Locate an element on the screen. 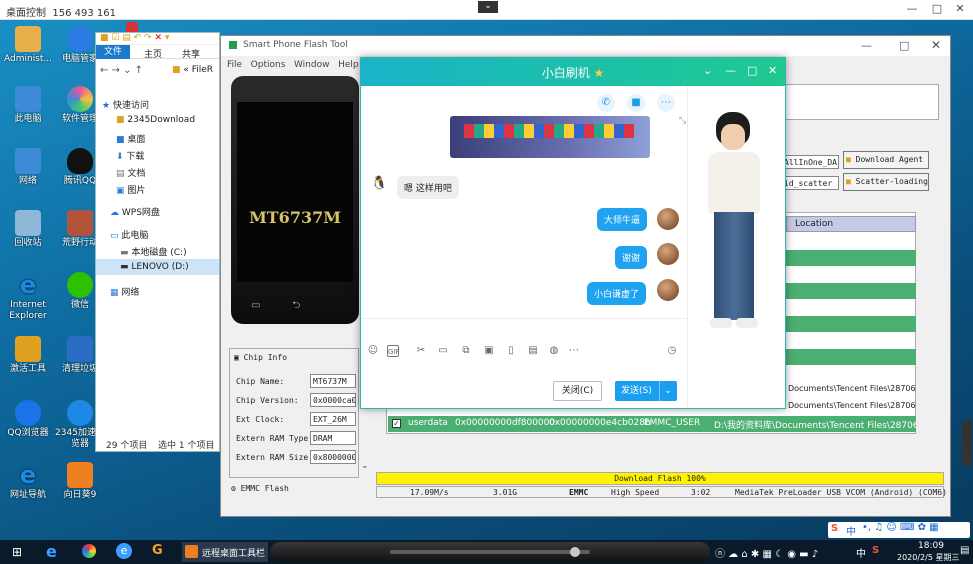  ime-mode: 中 is located at coordinates (851, 530).